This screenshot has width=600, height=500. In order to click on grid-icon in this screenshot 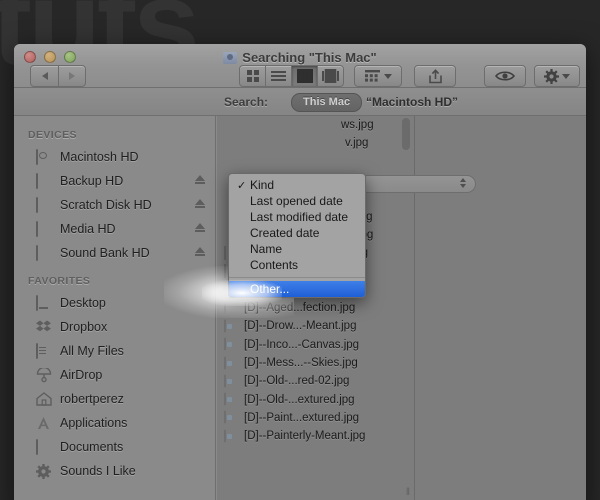, I will do `click(252, 76)`.